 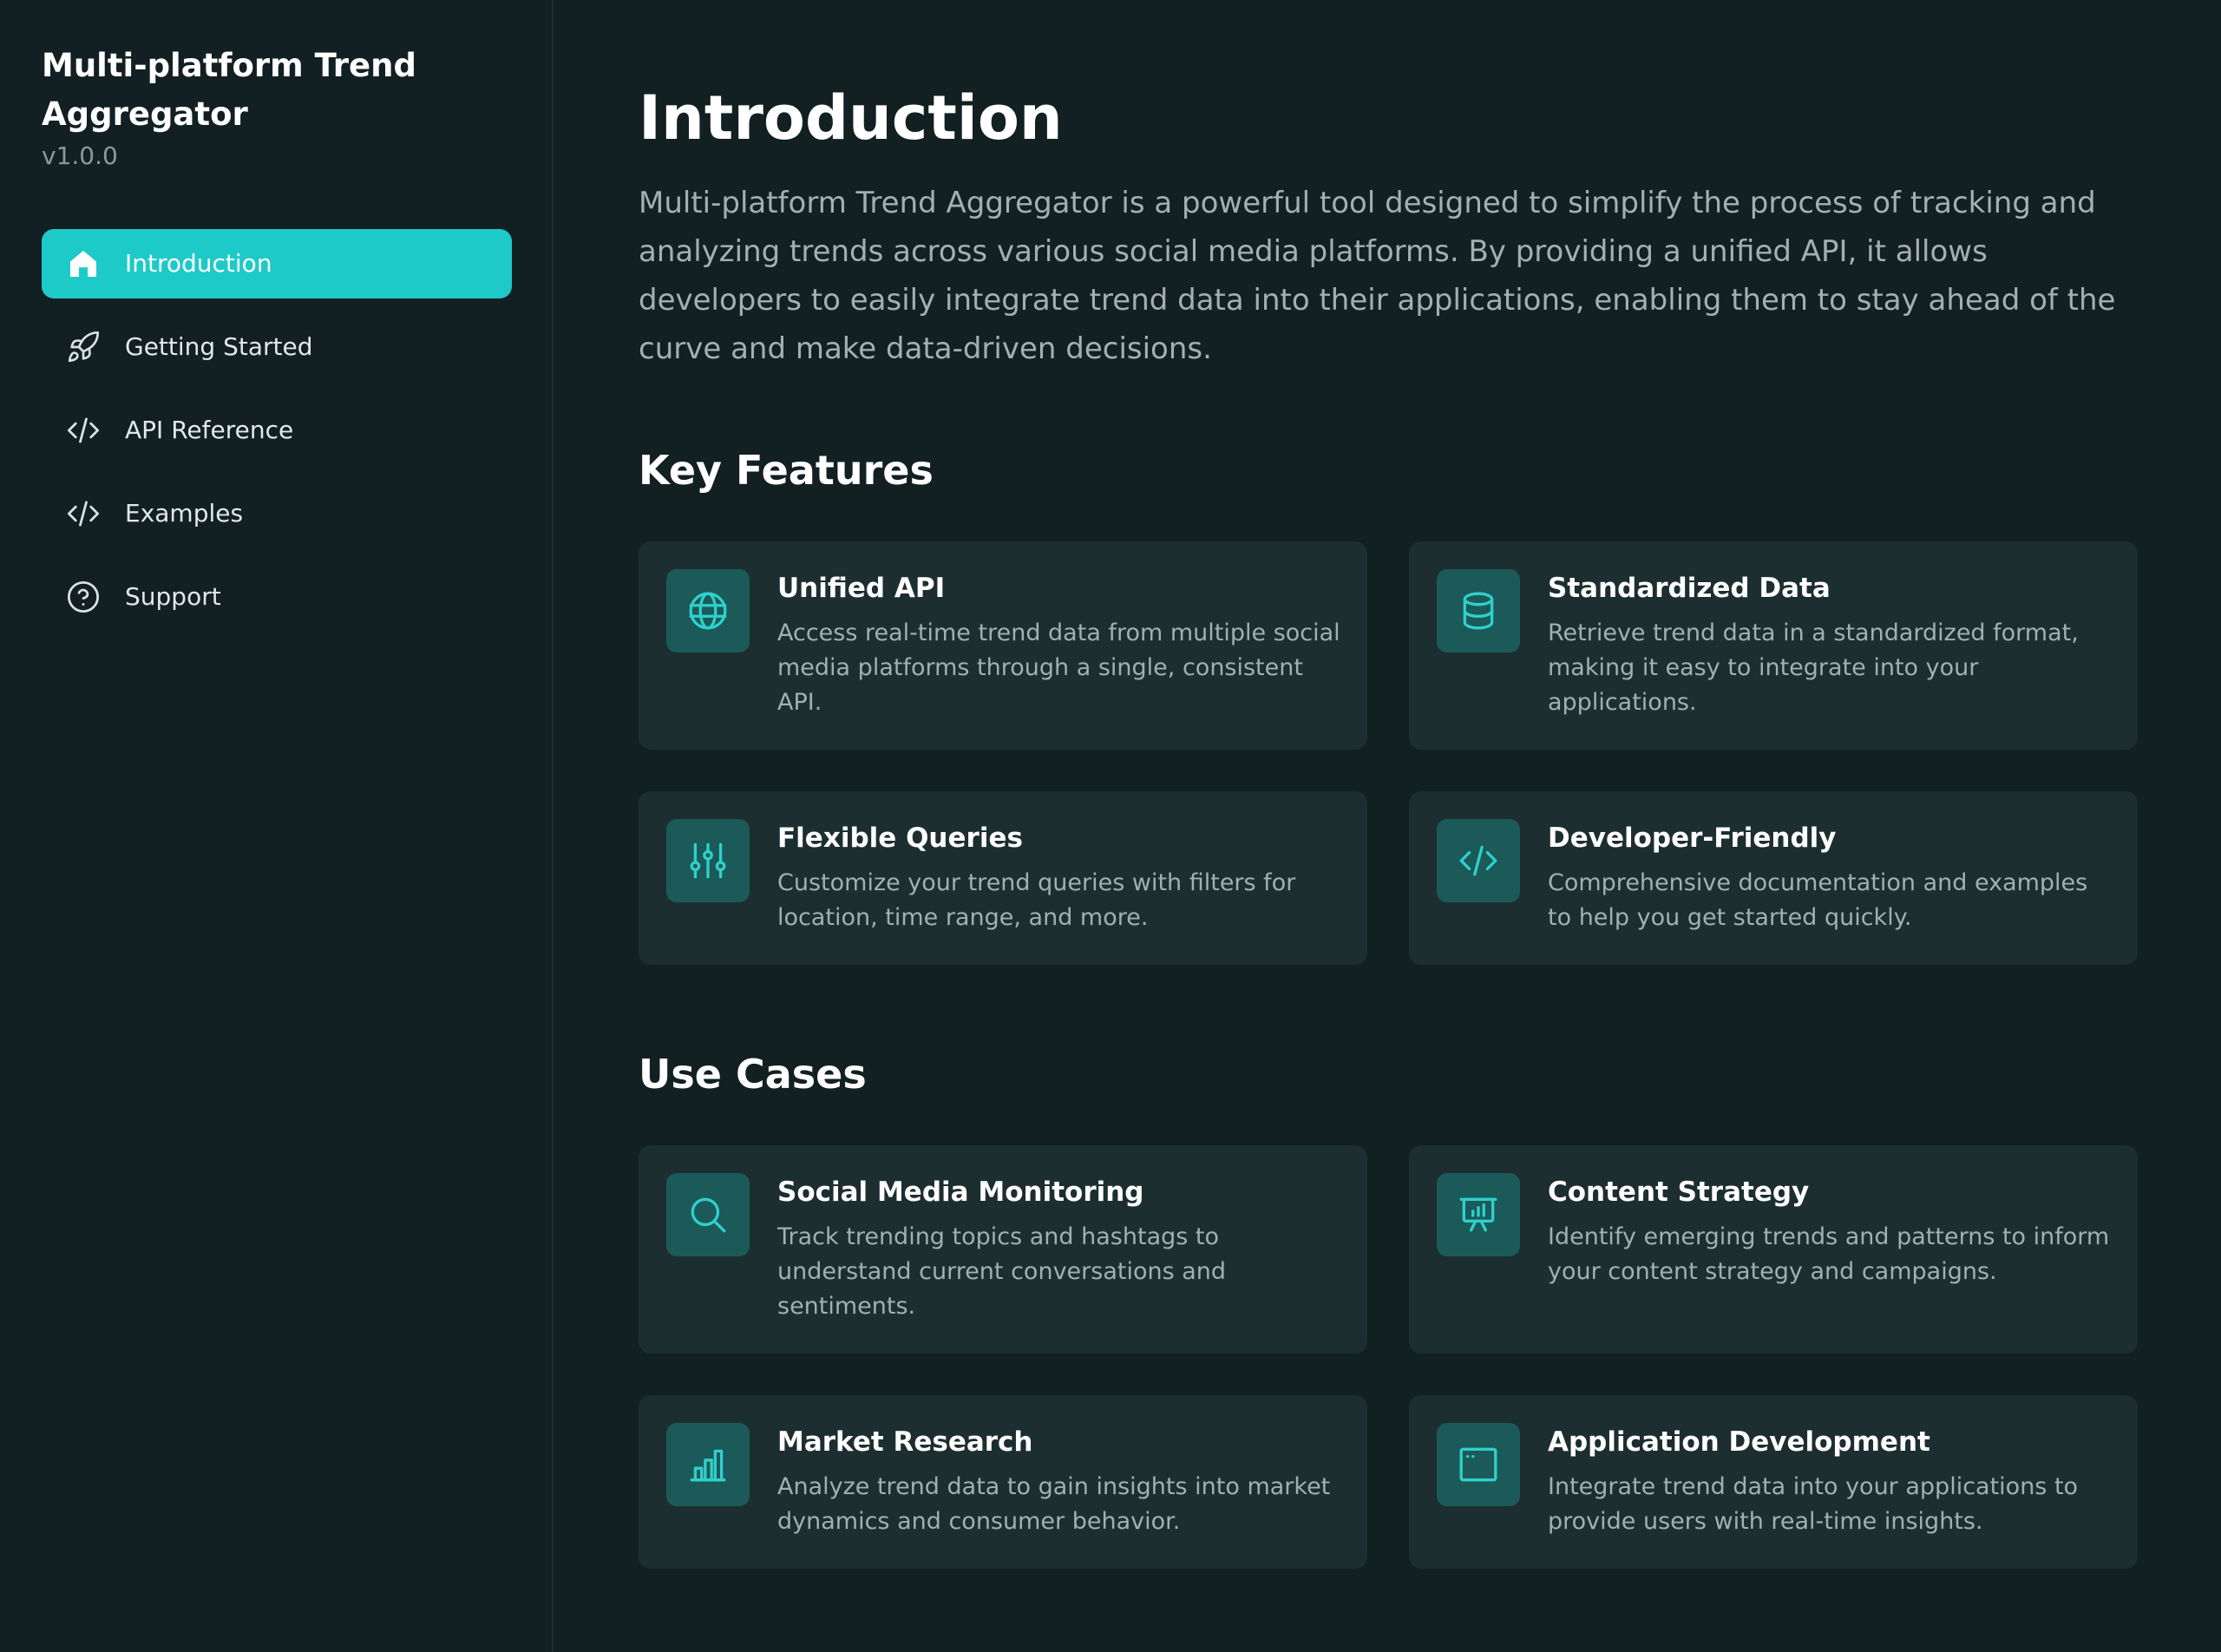 What do you see at coordinates (277, 597) in the screenshot?
I see `sidebar-item-support: Support` at bounding box center [277, 597].